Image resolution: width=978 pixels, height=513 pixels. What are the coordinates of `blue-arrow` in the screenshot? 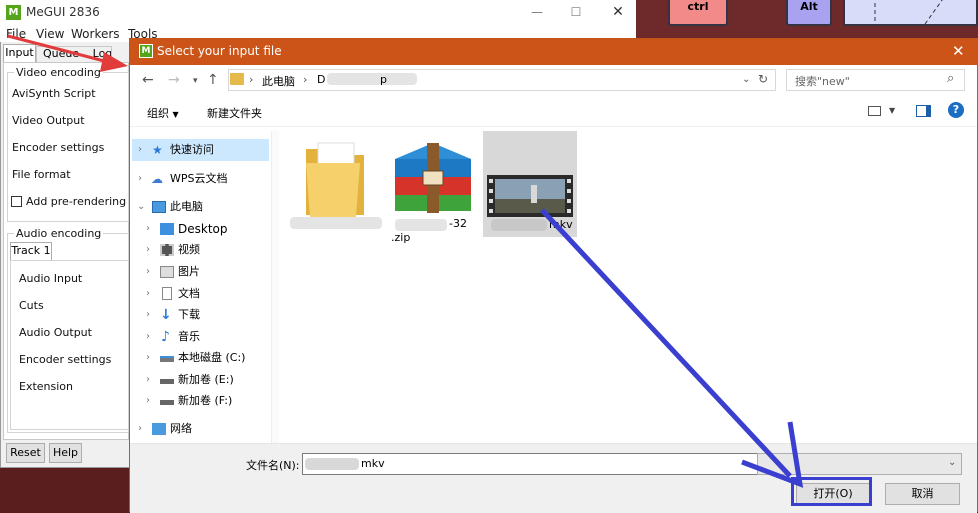 It's located at (672, 348).